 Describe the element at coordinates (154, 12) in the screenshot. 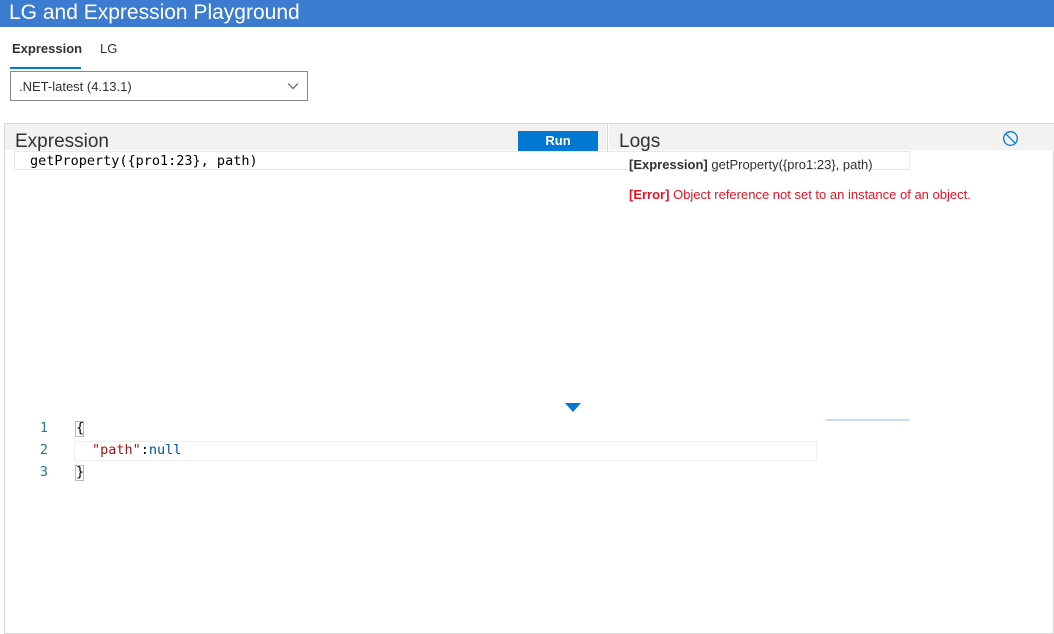

I see `app-title: LG and Expression Playground` at that location.